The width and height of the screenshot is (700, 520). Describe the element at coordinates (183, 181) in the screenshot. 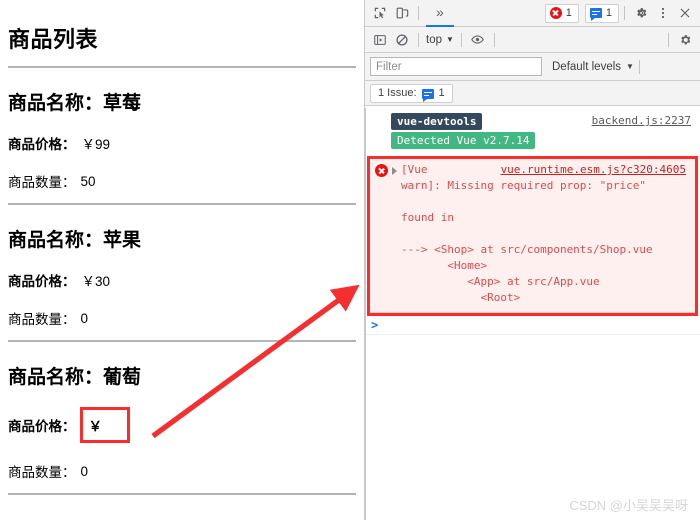

I see `product-qty-row: 商品数量： 50` at that location.